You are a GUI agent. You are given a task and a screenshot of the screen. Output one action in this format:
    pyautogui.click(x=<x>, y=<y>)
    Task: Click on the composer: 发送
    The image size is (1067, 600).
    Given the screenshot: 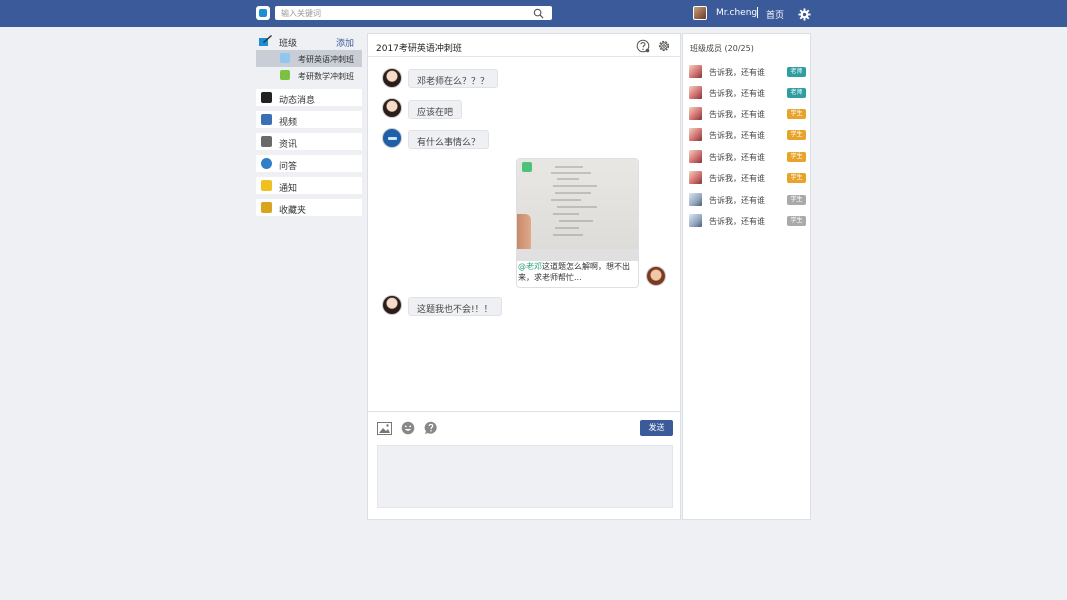 What is the action you would take?
    pyautogui.click(x=524, y=465)
    